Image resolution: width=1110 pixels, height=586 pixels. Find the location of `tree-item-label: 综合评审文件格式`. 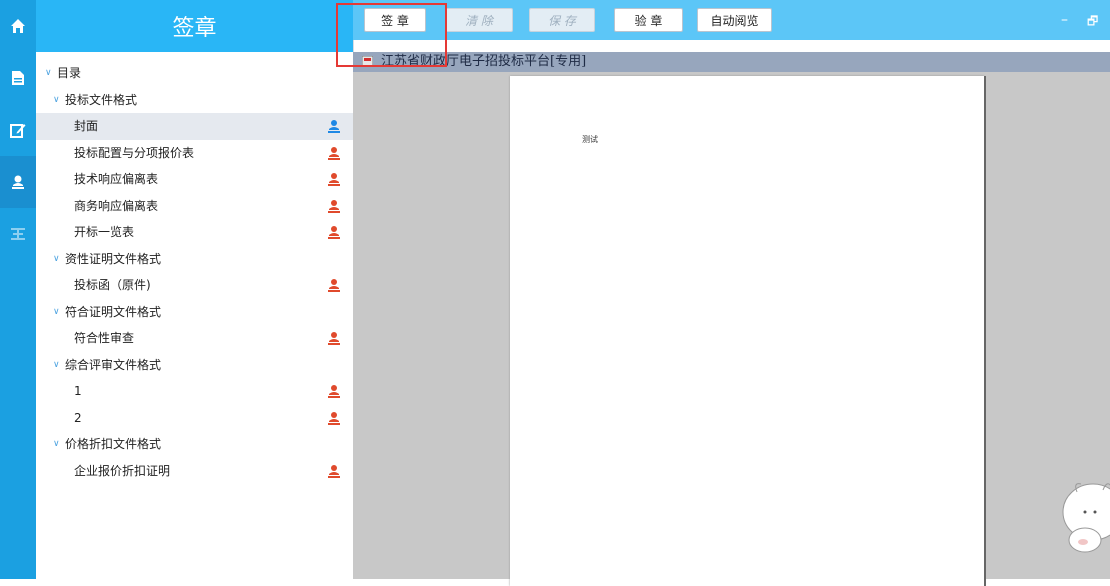

tree-item-label: 综合评审文件格式 is located at coordinates (113, 364).